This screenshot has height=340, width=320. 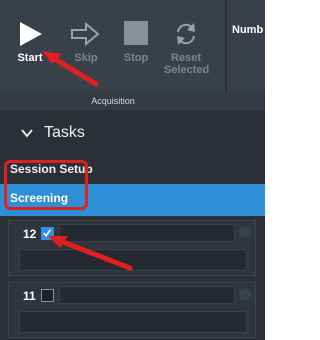 I want to click on stop-button: Stop, so click(x=136, y=40).